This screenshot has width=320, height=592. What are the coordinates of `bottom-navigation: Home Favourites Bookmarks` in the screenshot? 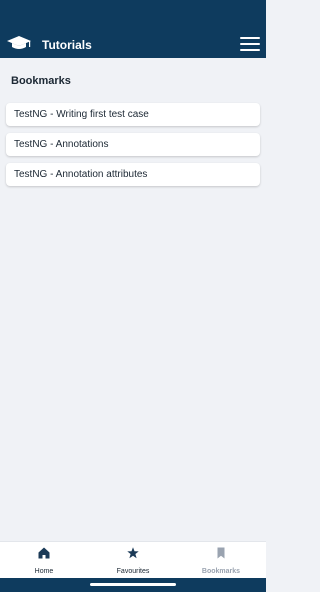 It's located at (133, 559).